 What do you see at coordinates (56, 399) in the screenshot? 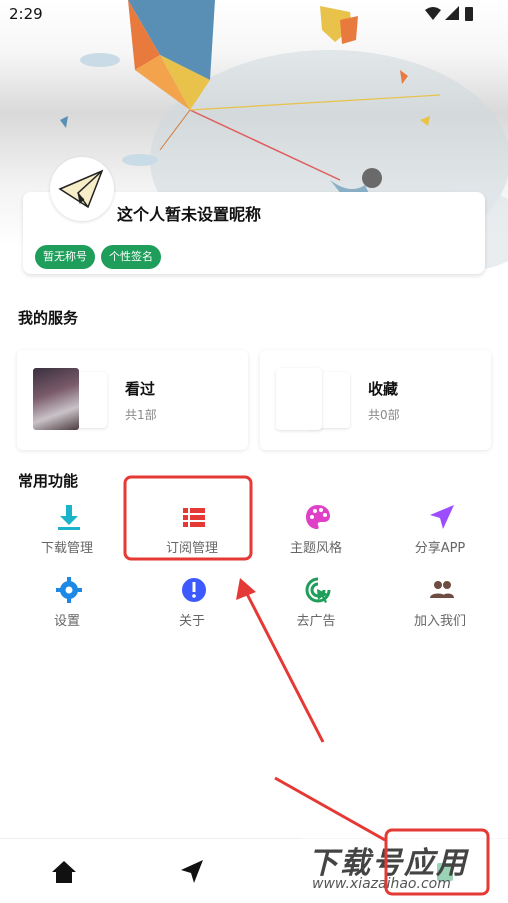
I see `cover-thumbnail` at bounding box center [56, 399].